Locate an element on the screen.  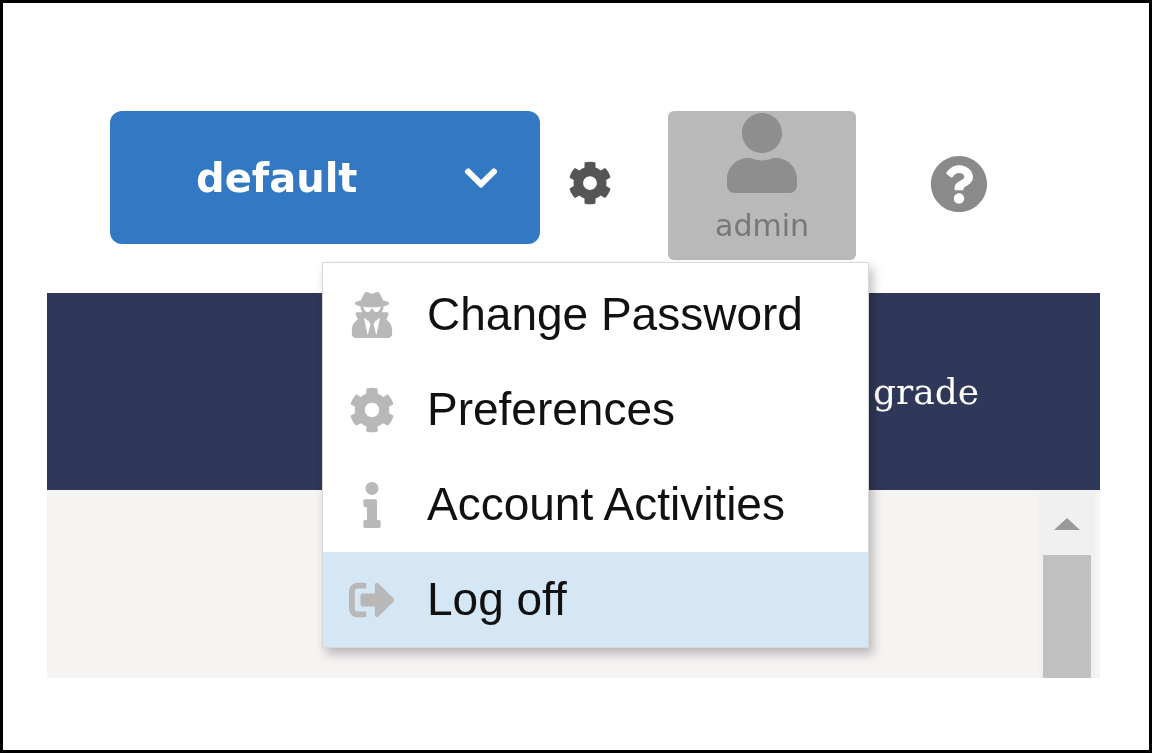
menu-item: Log off is located at coordinates (595, 599).